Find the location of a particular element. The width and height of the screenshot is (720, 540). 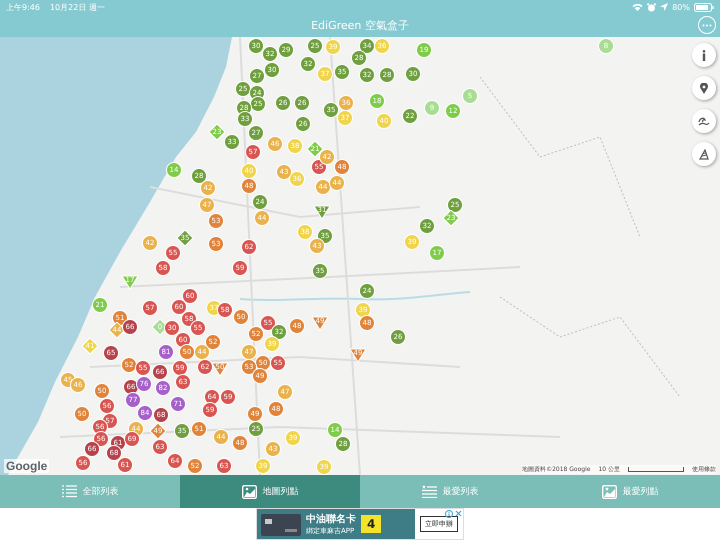

google-logo: Google is located at coordinates (27, 466).